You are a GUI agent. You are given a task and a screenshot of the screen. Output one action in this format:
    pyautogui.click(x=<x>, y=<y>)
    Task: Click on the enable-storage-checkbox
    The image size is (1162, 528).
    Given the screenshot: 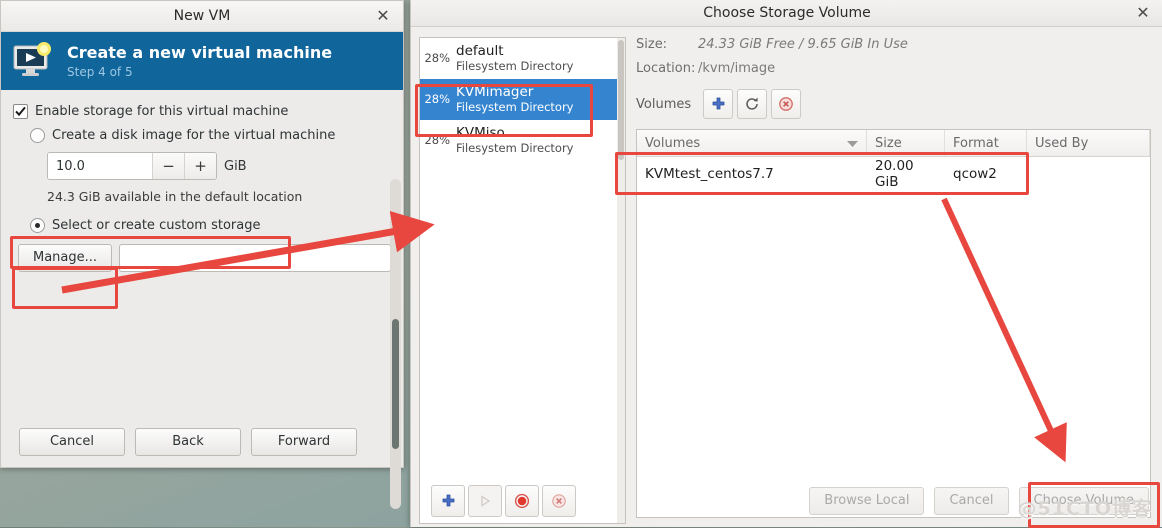 What is the action you would take?
    pyautogui.click(x=20, y=111)
    